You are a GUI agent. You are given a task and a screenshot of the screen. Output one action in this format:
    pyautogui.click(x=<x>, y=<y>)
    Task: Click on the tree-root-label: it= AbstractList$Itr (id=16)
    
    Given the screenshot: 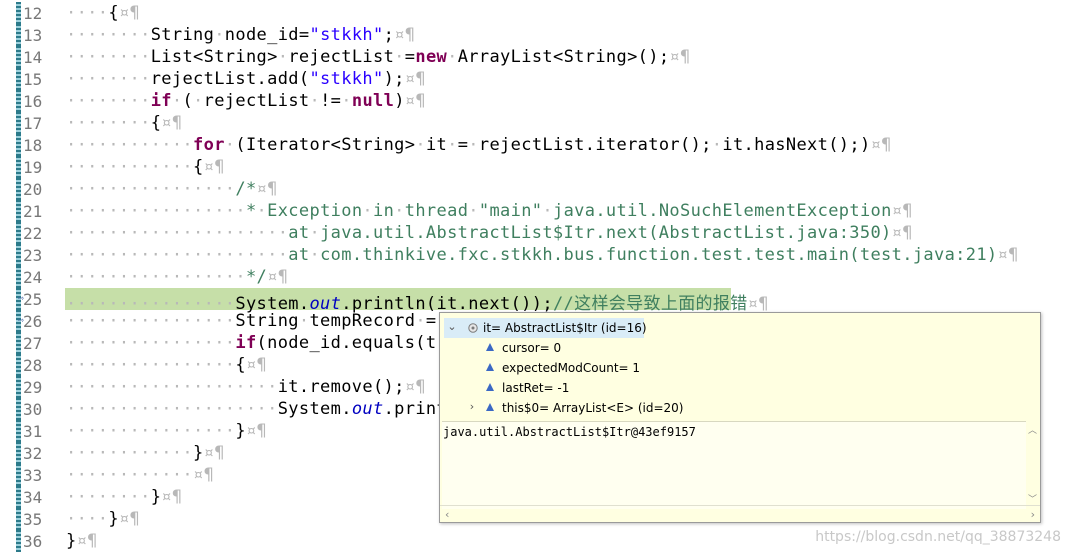 What is the action you would take?
    pyautogui.click(x=565, y=328)
    